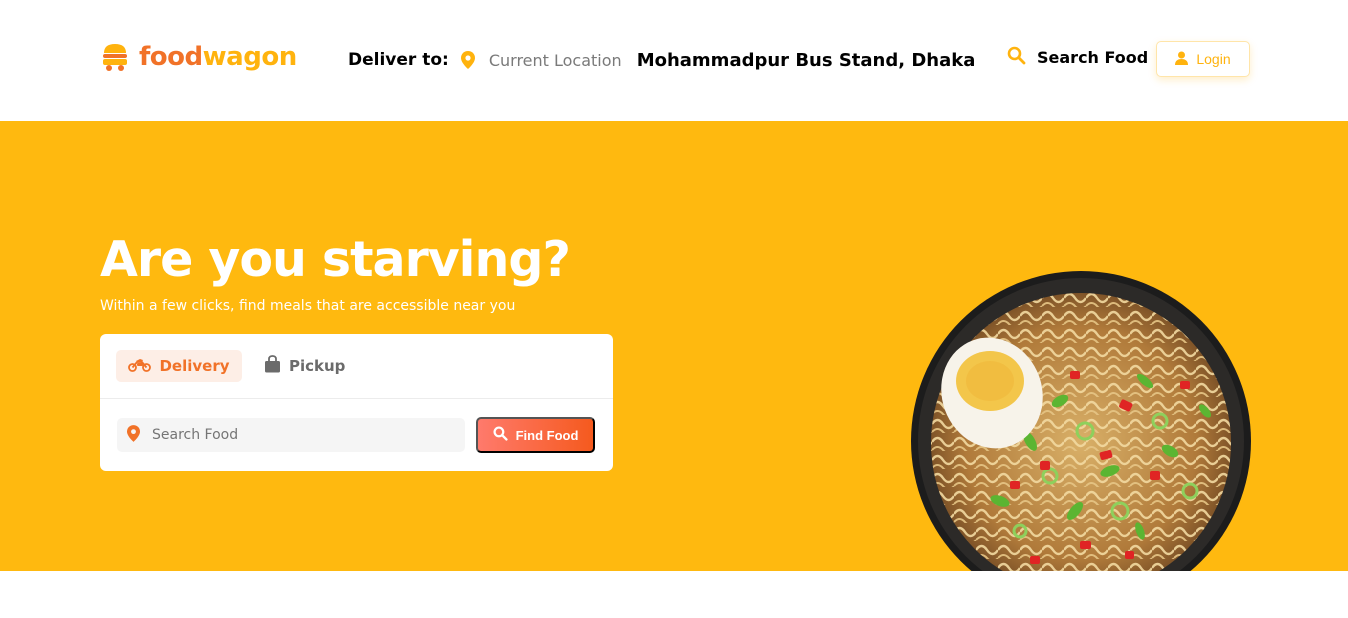 This screenshot has height=618, width=1348. I want to click on tab-delivery: Delivery, so click(179, 366).